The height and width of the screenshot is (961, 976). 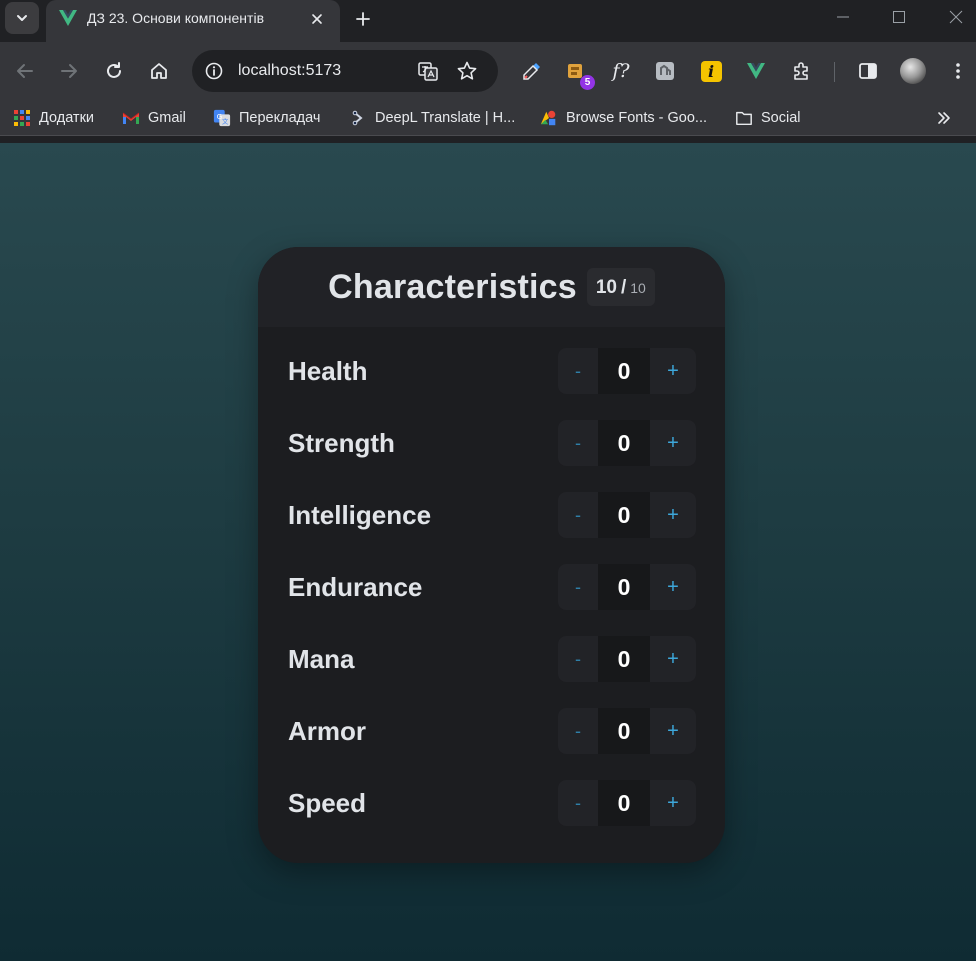 I want to click on i-ext-icon: i, so click(x=711, y=71).